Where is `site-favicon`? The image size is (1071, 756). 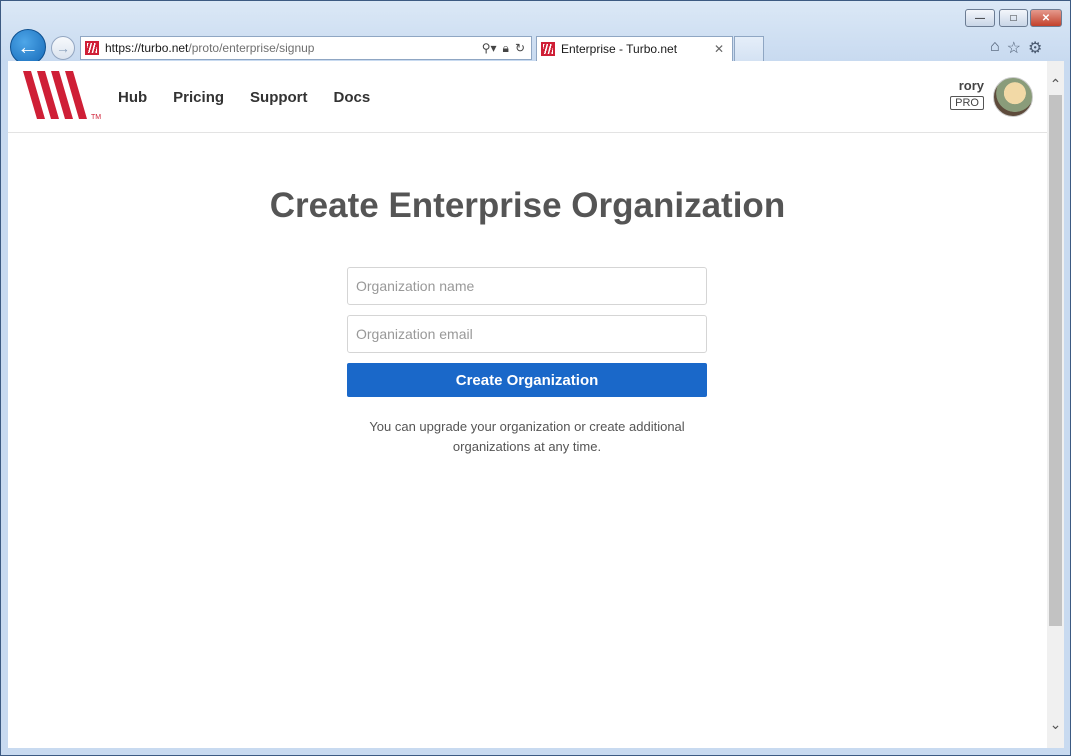
site-favicon is located at coordinates (92, 48).